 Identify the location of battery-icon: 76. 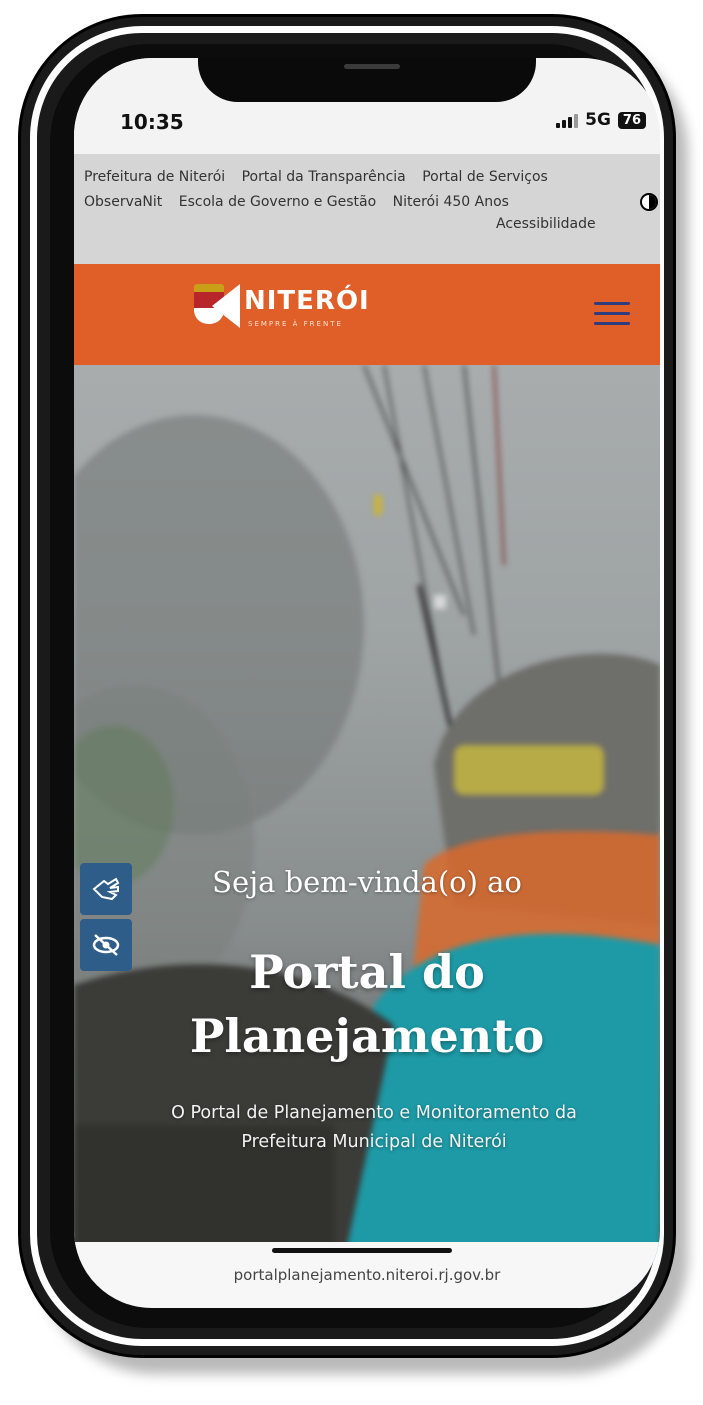
(631, 120).